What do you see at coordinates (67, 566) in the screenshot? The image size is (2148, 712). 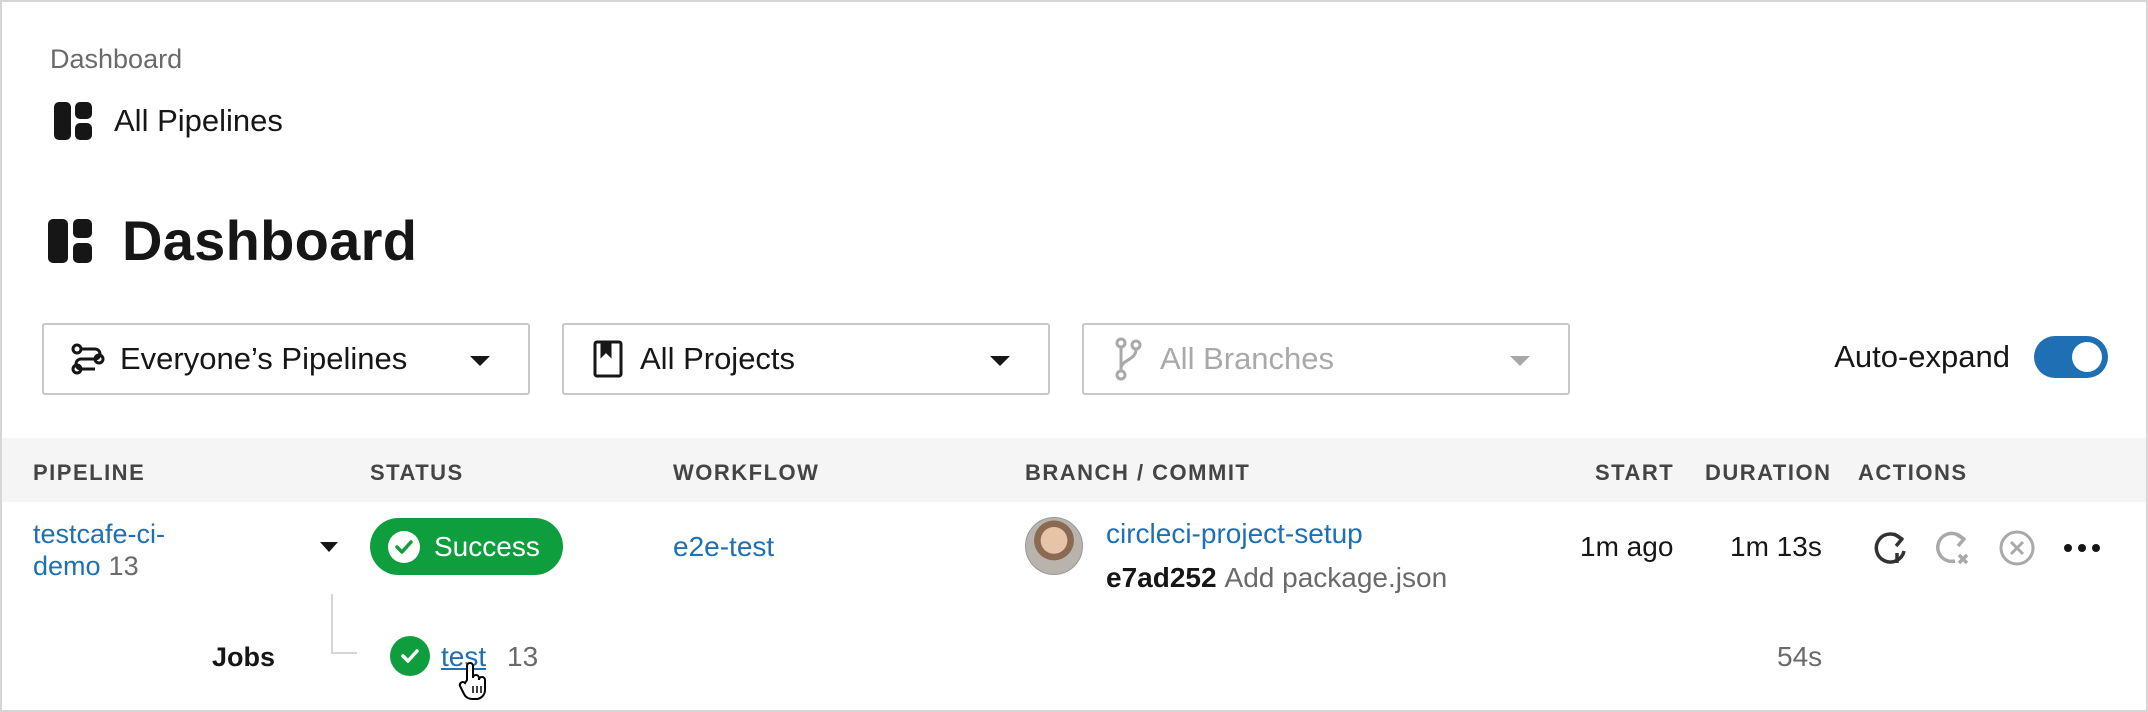 I see `pipeline-name-line2: demo` at bounding box center [67, 566].